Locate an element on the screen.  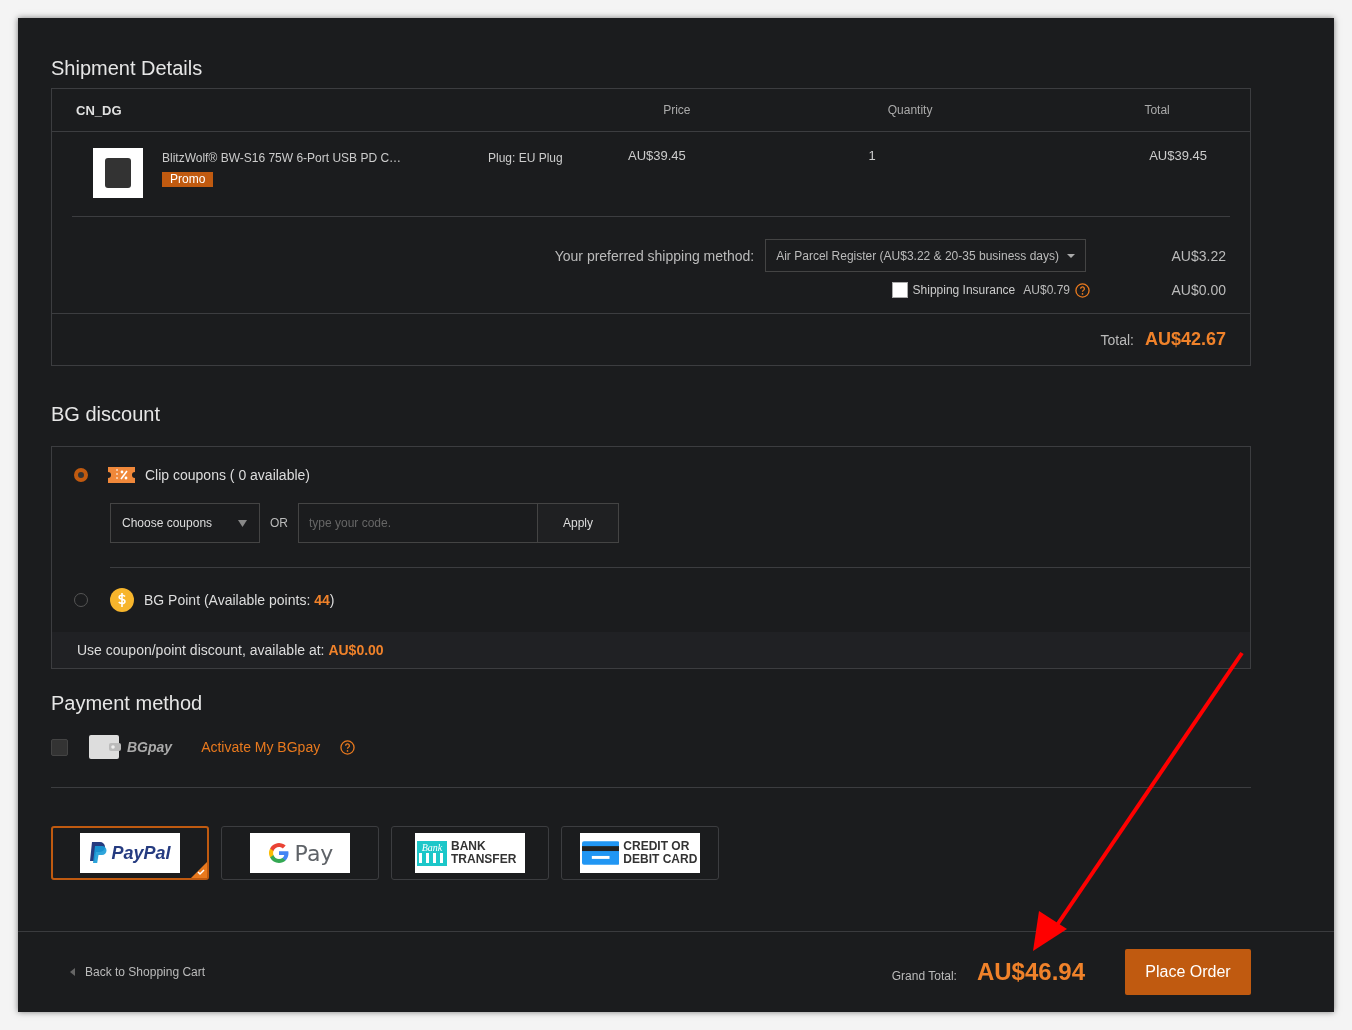
grand-total-label: Grand Total: is located at coordinates (924, 976).